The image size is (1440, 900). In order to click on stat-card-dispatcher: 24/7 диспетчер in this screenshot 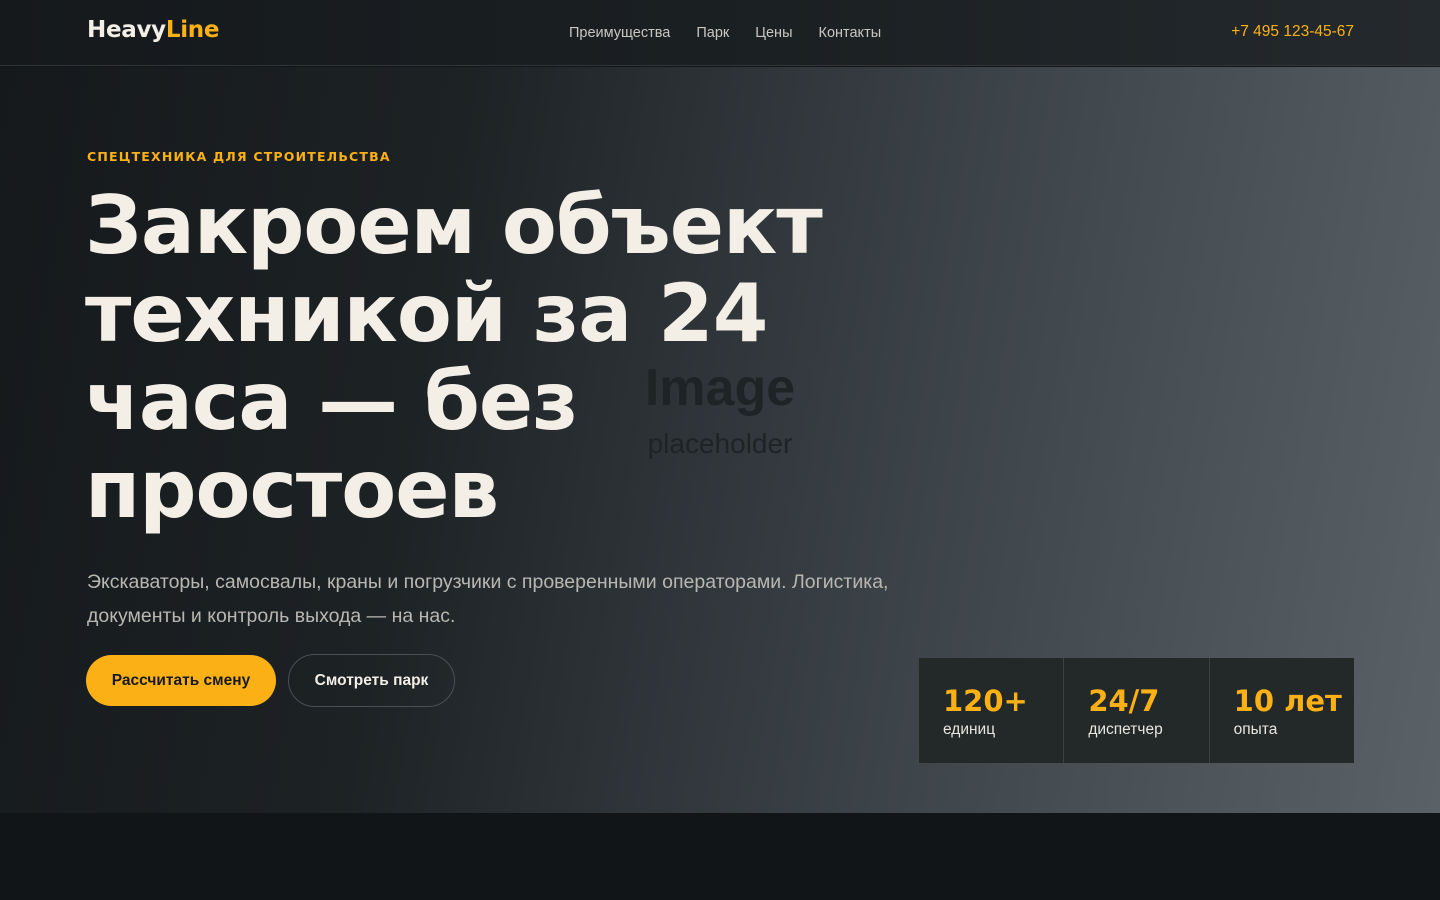, I will do `click(1137, 710)`.